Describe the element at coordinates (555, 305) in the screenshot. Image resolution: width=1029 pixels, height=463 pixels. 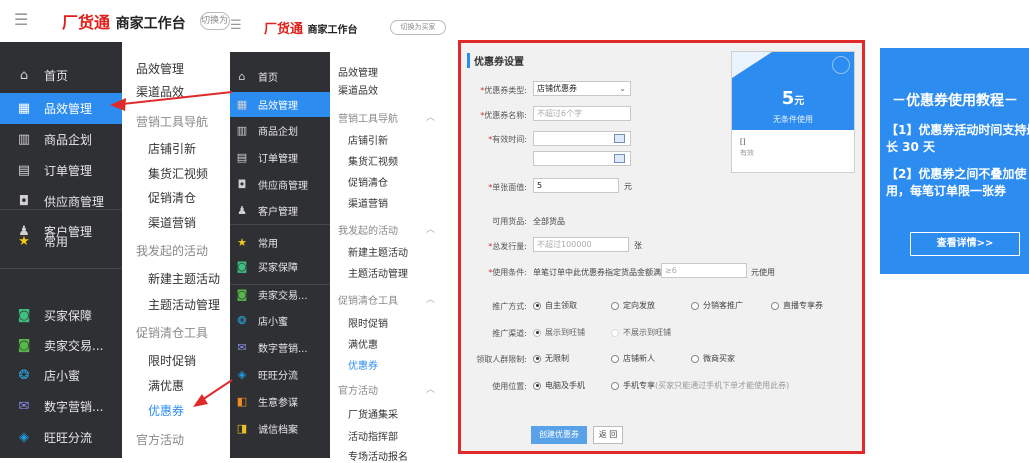
I see `promo-method-self: 自主领取` at that location.